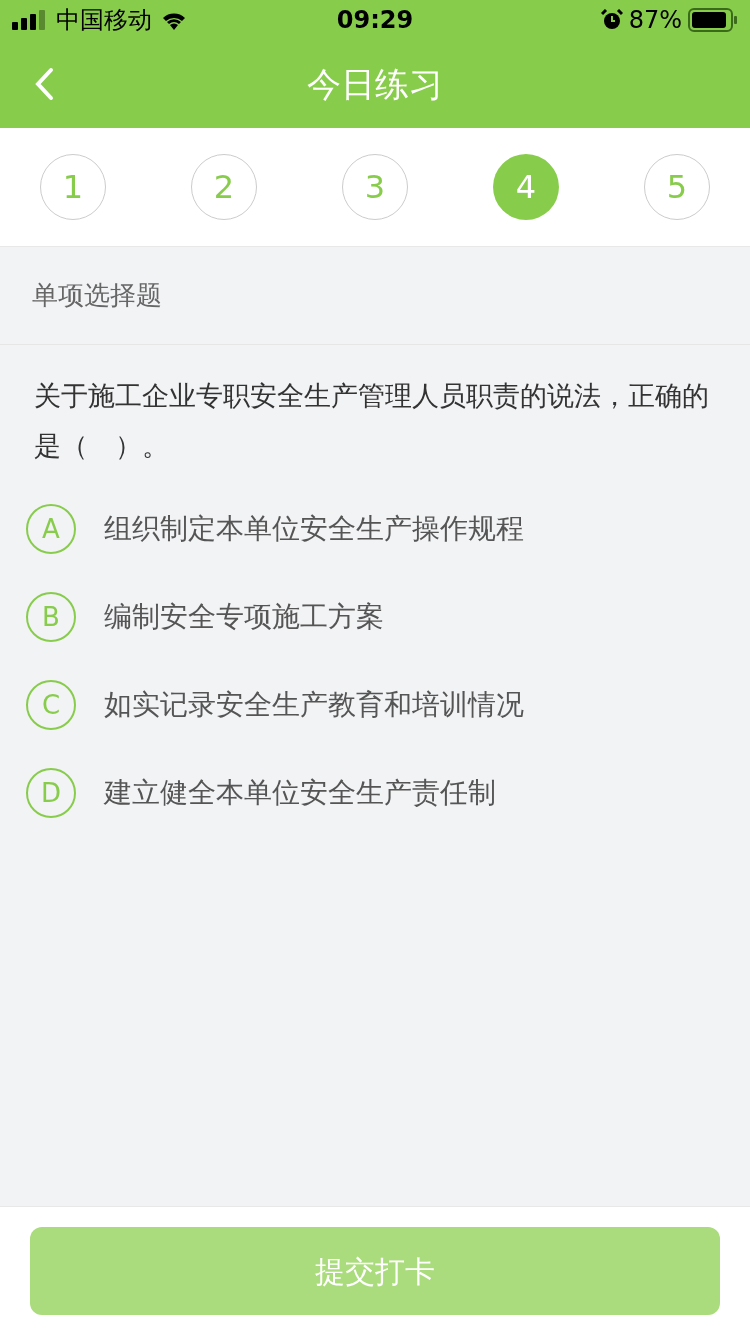 This screenshot has width=750, height=1334. I want to click on answer-option: C 如实记录安全生产教育和培训情况, so click(375, 705).